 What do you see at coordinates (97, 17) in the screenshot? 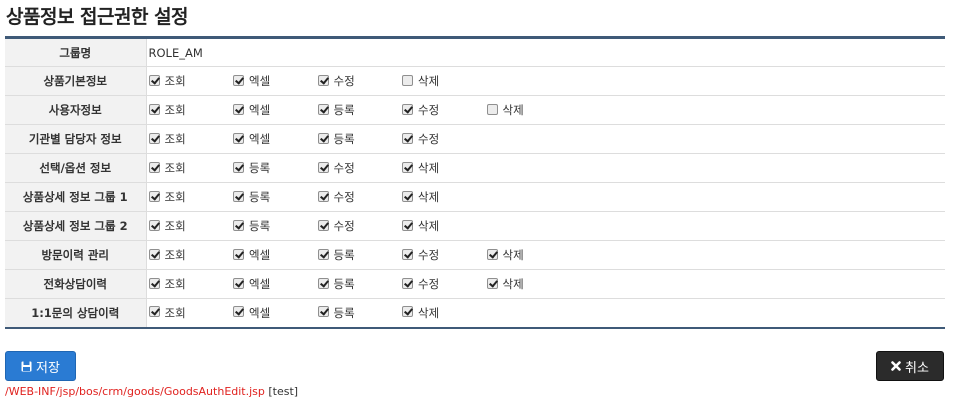
I see `page-title: 상품정보 접근권한 설정` at bounding box center [97, 17].